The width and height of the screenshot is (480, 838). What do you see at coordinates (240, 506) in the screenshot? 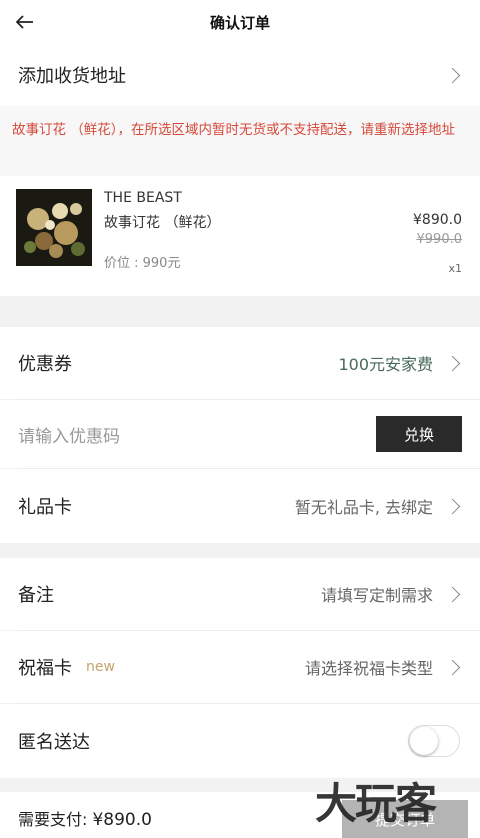
I see `gift-card-row: 礼品卡 暂无礼品卡, 去绑定` at bounding box center [240, 506].